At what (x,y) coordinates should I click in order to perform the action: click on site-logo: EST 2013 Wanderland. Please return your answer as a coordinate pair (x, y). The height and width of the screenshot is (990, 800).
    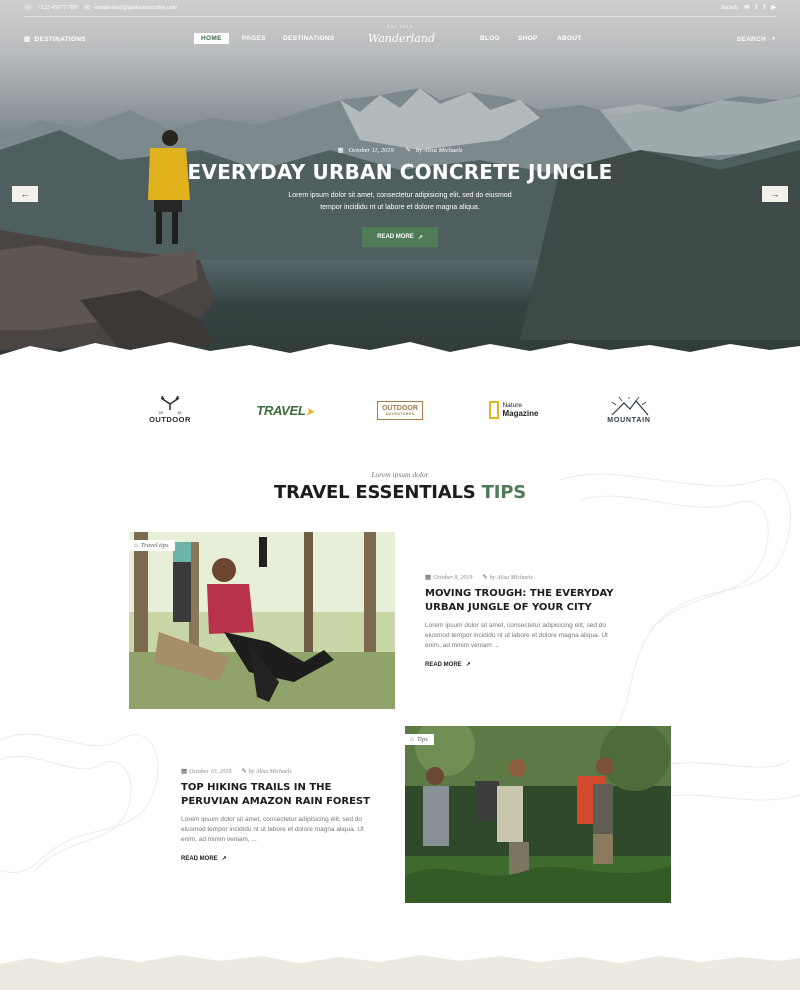
    Looking at the image, I should click on (402, 40).